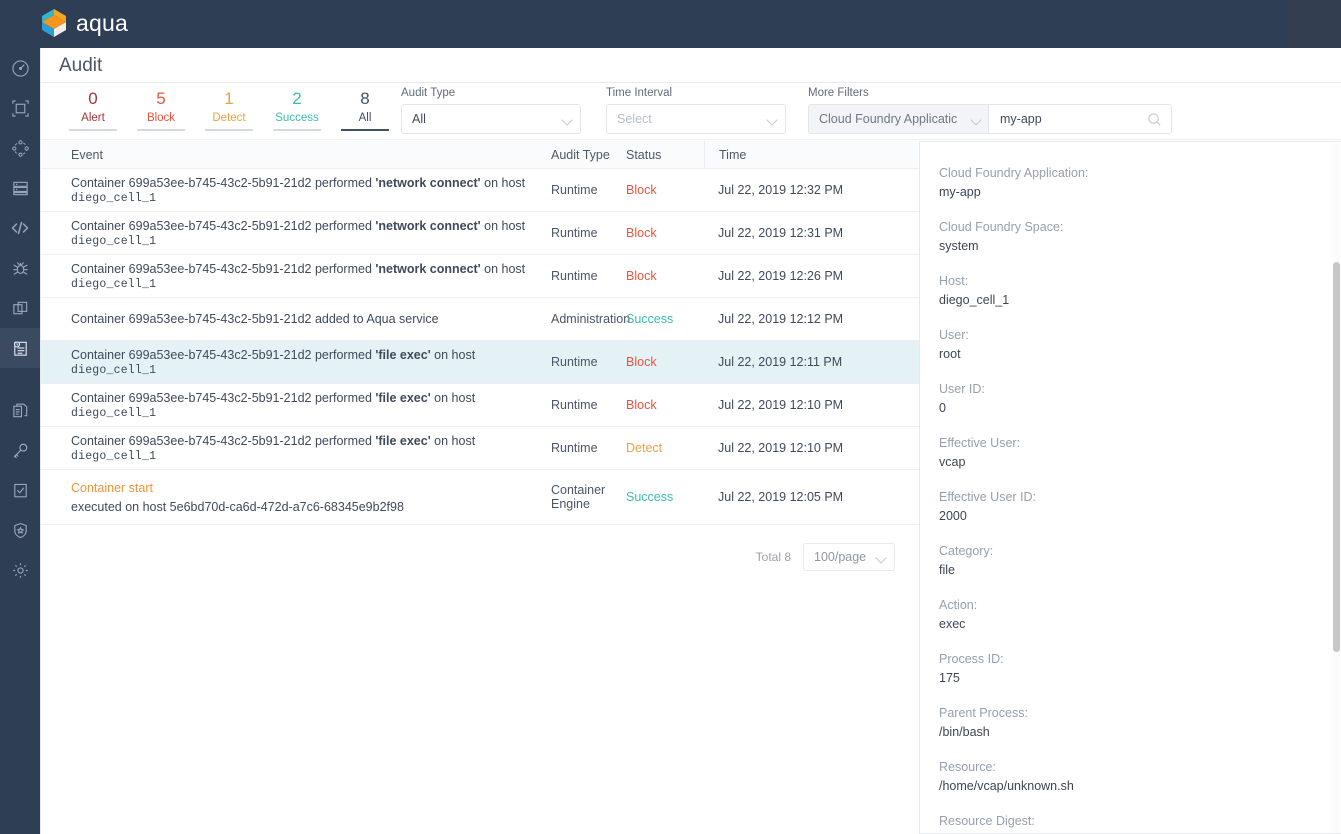  I want to click on page-size-select: 100/page, so click(849, 557).